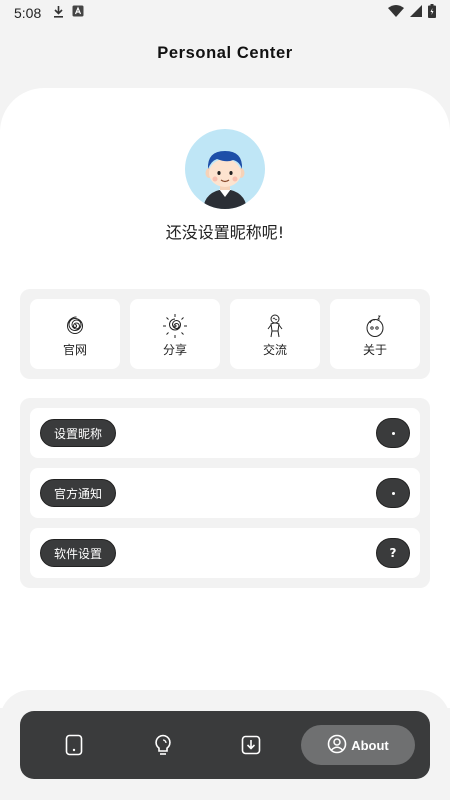 This screenshot has width=450, height=800. What do you see at coordinates (78, 553) in the screenshot?
I see `software-settings-button: 软件设置` at bounding box center [78, 553].